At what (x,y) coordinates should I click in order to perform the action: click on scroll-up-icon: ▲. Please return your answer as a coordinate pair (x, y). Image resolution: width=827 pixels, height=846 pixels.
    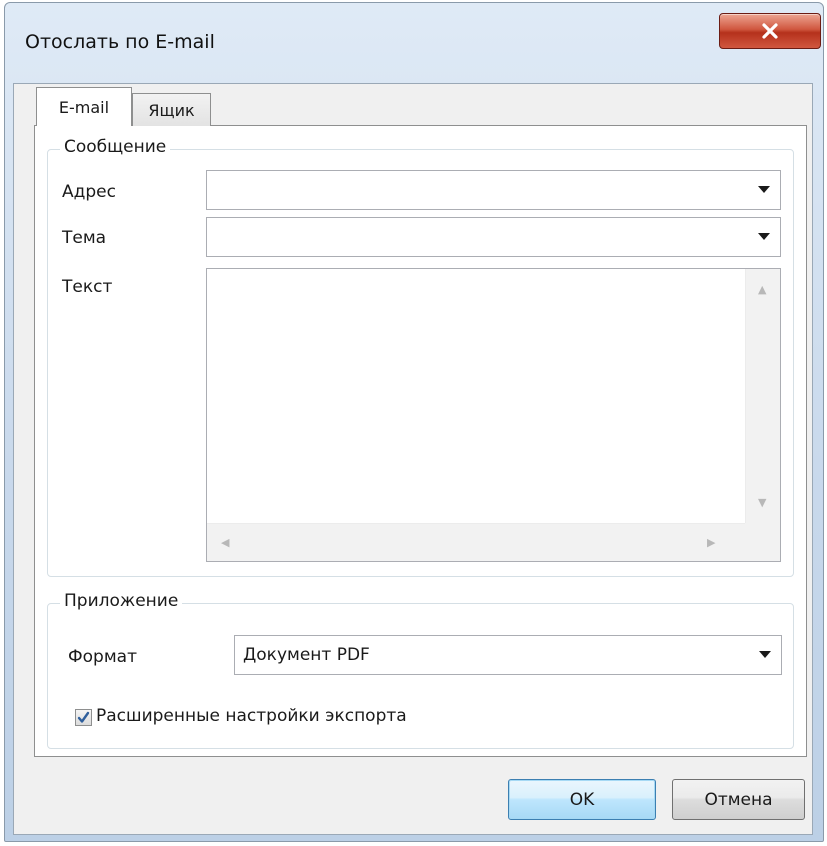
    Looking at the image, I should click on (762, 289).